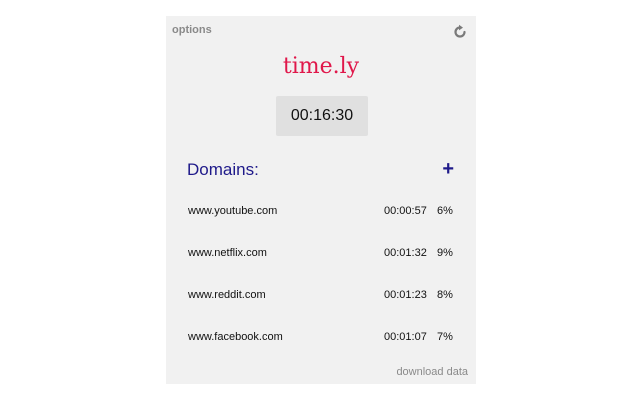  I want to click on domain-name: www.reddit.com, so click(227, 295).